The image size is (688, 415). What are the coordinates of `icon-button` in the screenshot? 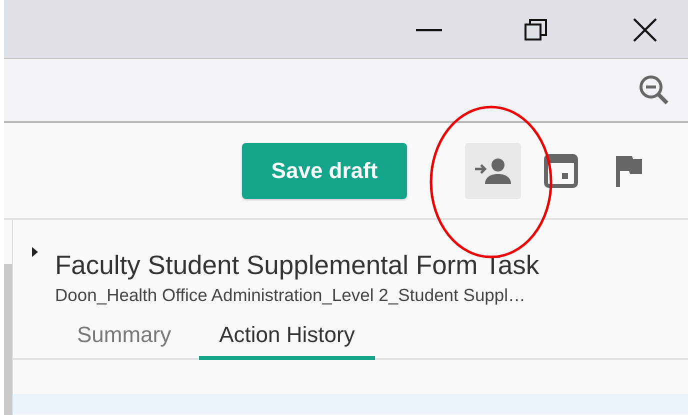 It's located at (493, 170).